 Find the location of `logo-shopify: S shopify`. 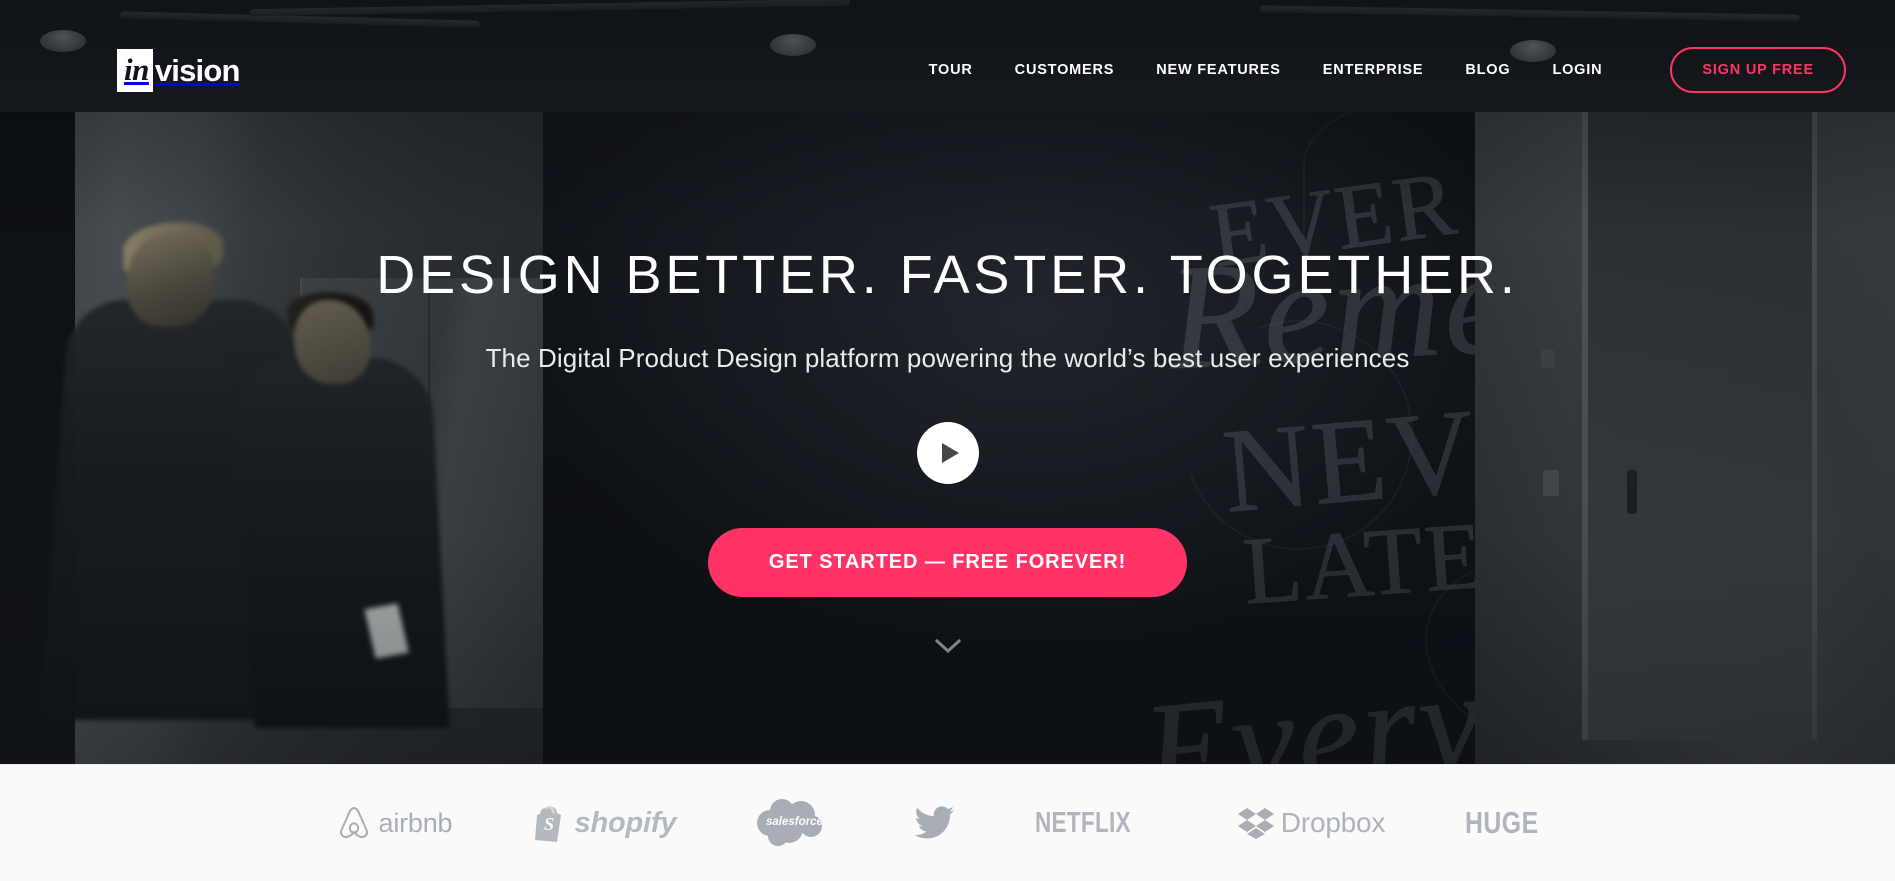

logo-shopify: S shopify is located at coordinates (605, 823).